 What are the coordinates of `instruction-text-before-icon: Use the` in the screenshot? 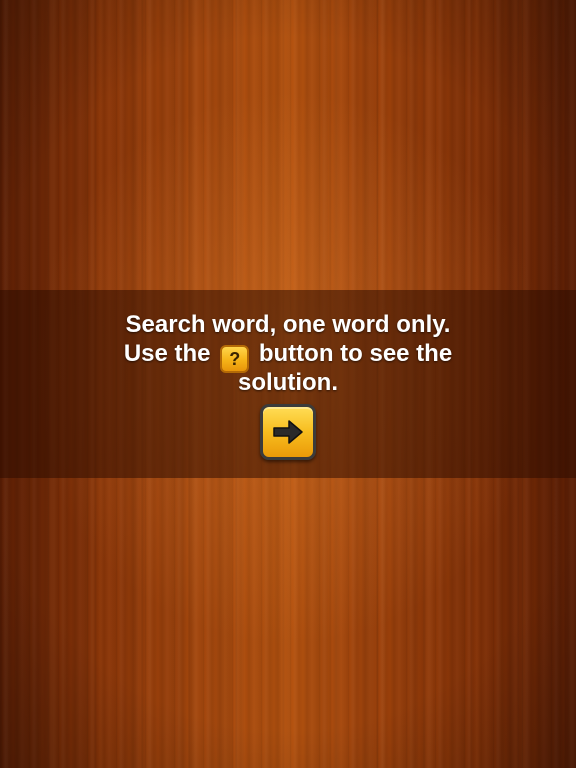 It's located at (167, 353).